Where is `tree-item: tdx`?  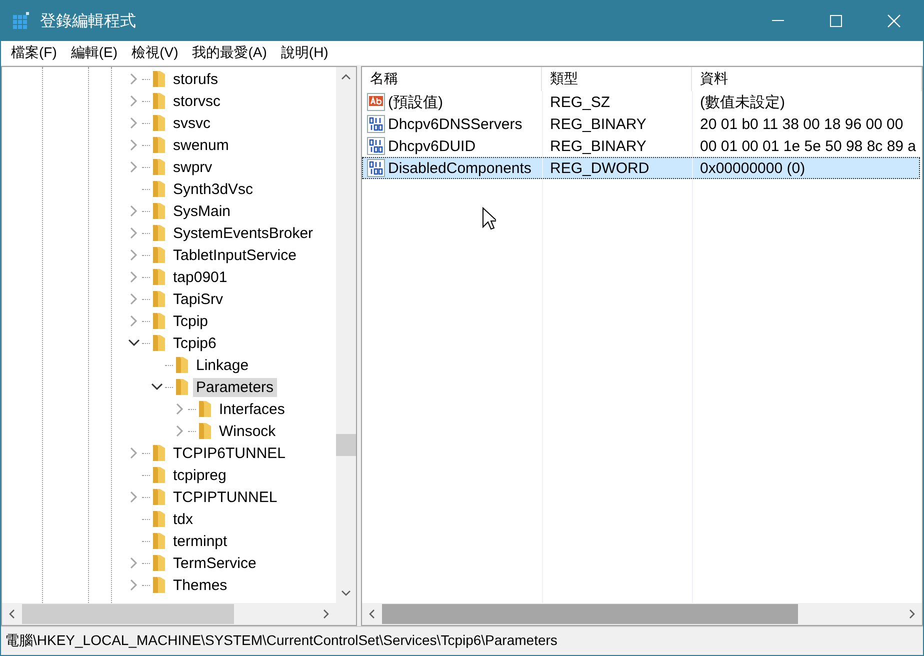 tree-item: tdx is located at coordinates (183, 519).